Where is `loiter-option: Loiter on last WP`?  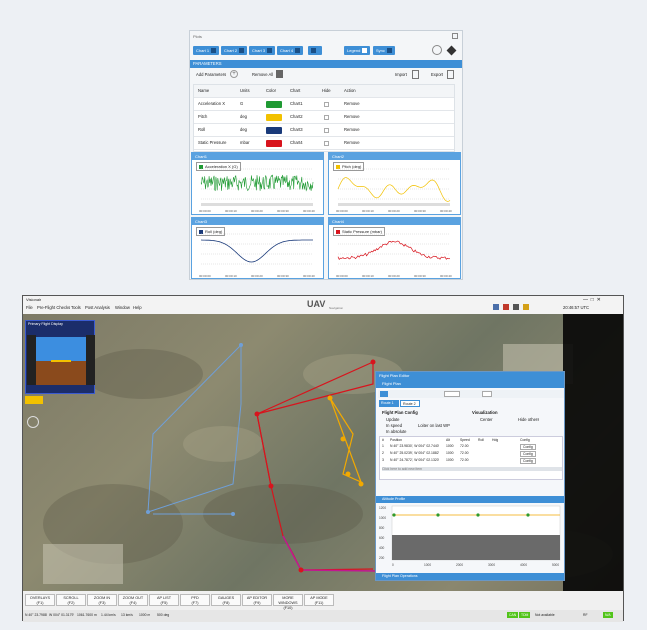
loiter-option: Loiter on last WP is located at coordinates (434, 425).